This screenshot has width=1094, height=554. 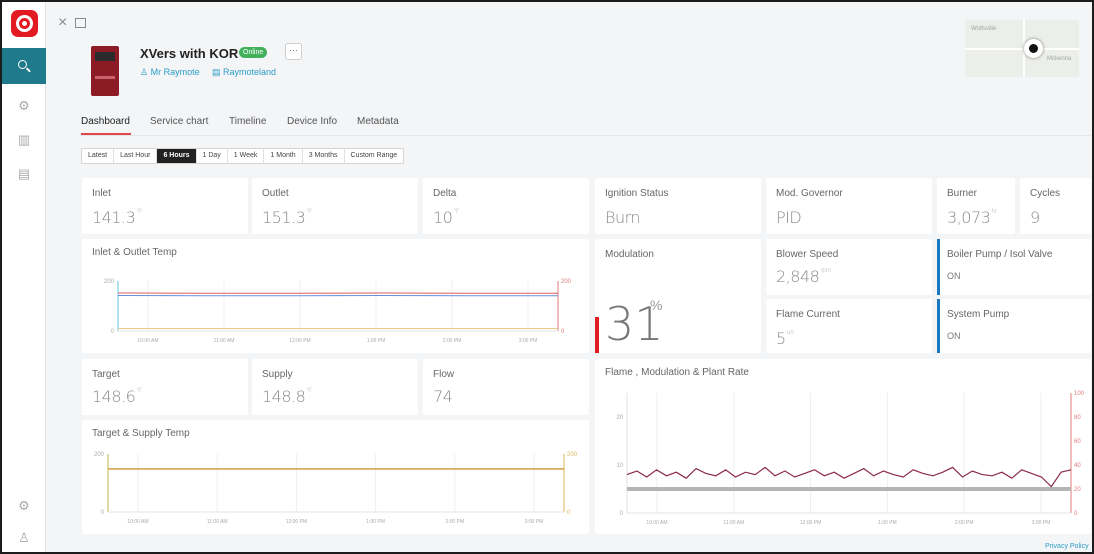 What do you see at coordinates (283, 156) in the screenshot?
I see `range-1-month-button: 1 Month` at bounding box center [283, 156].